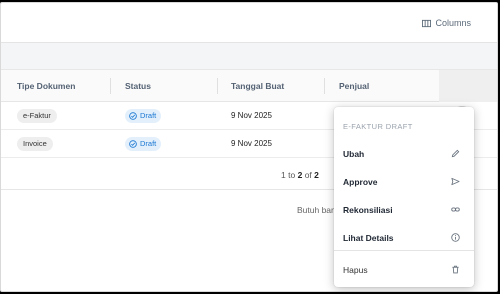 This screenshot has width=500, height=294. I want to click on trash-icon, so click(455, 269).